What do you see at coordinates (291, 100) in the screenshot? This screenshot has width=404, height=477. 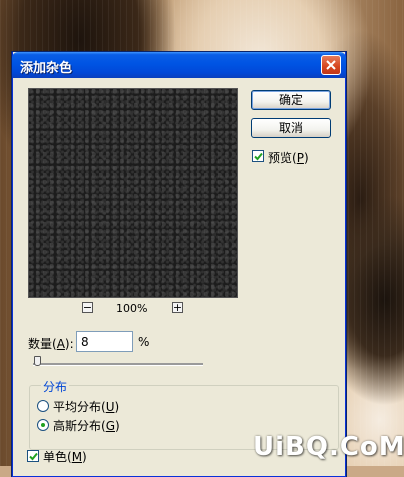 I see `ok-button: 确定` at bounding box center [291, 100].